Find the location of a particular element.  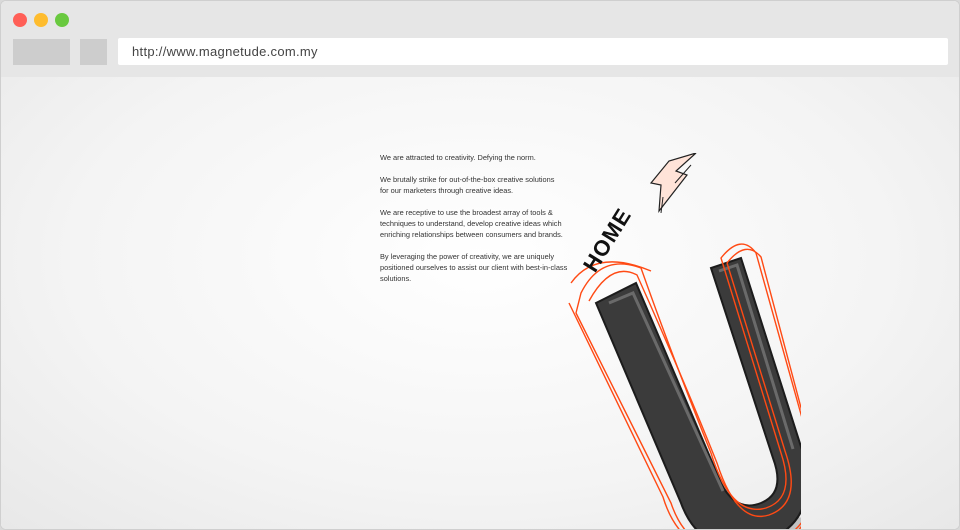

browser-chrome: http://www.magnetude.com.my is located at coordinates (480, 39).